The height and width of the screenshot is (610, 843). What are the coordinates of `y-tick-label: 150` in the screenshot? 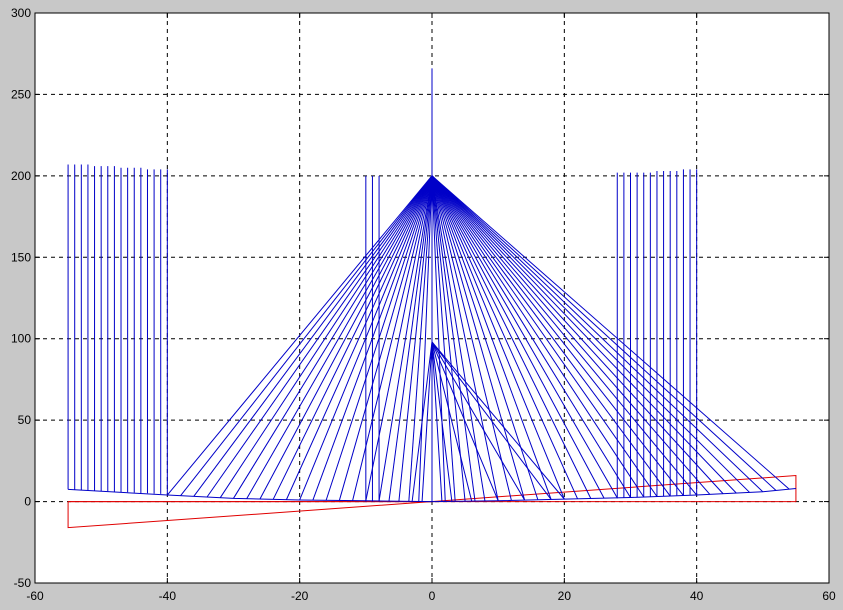 It's located at (21, 257).